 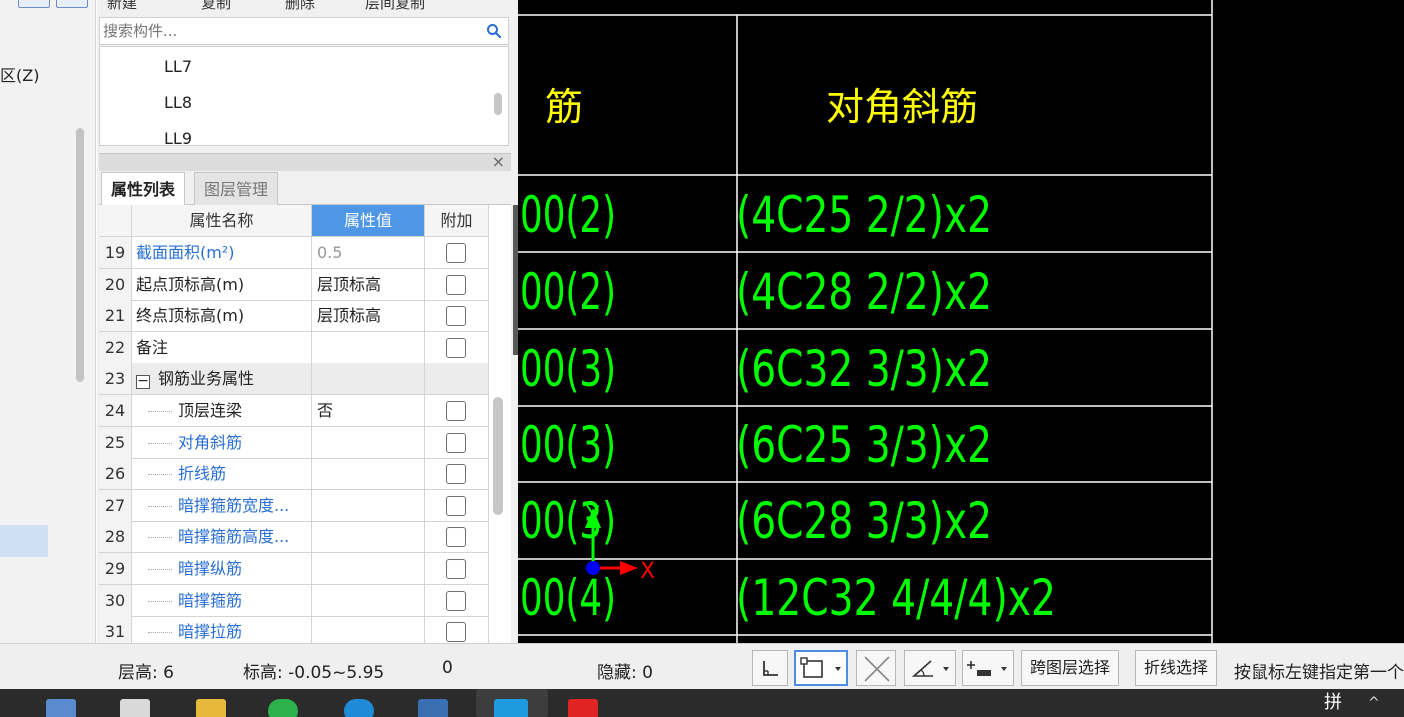 I want to click on ime-indicator: 拼, so click(x=1333, y=703).